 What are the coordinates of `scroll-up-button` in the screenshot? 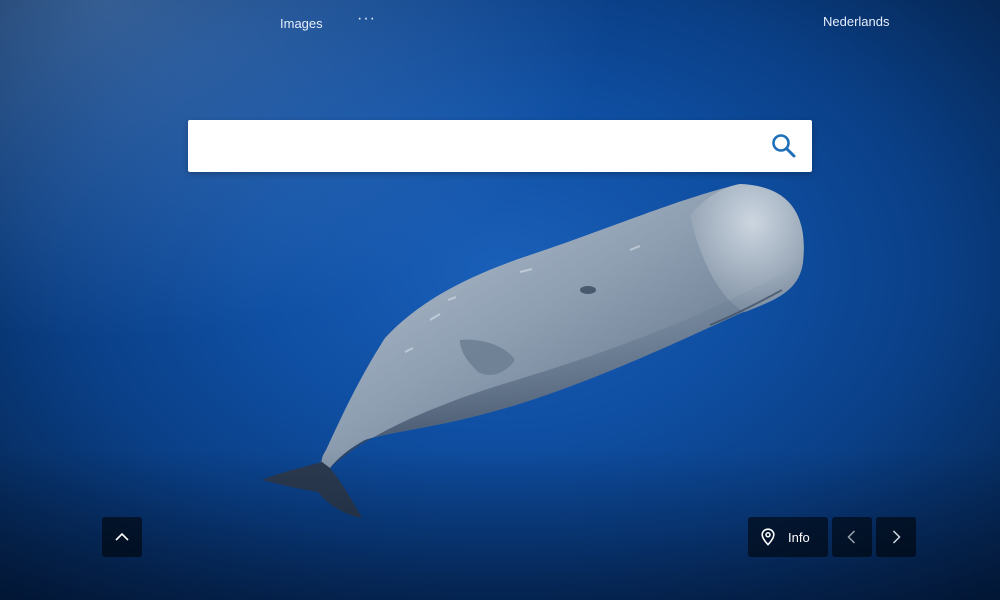 It's located at (122, 537).